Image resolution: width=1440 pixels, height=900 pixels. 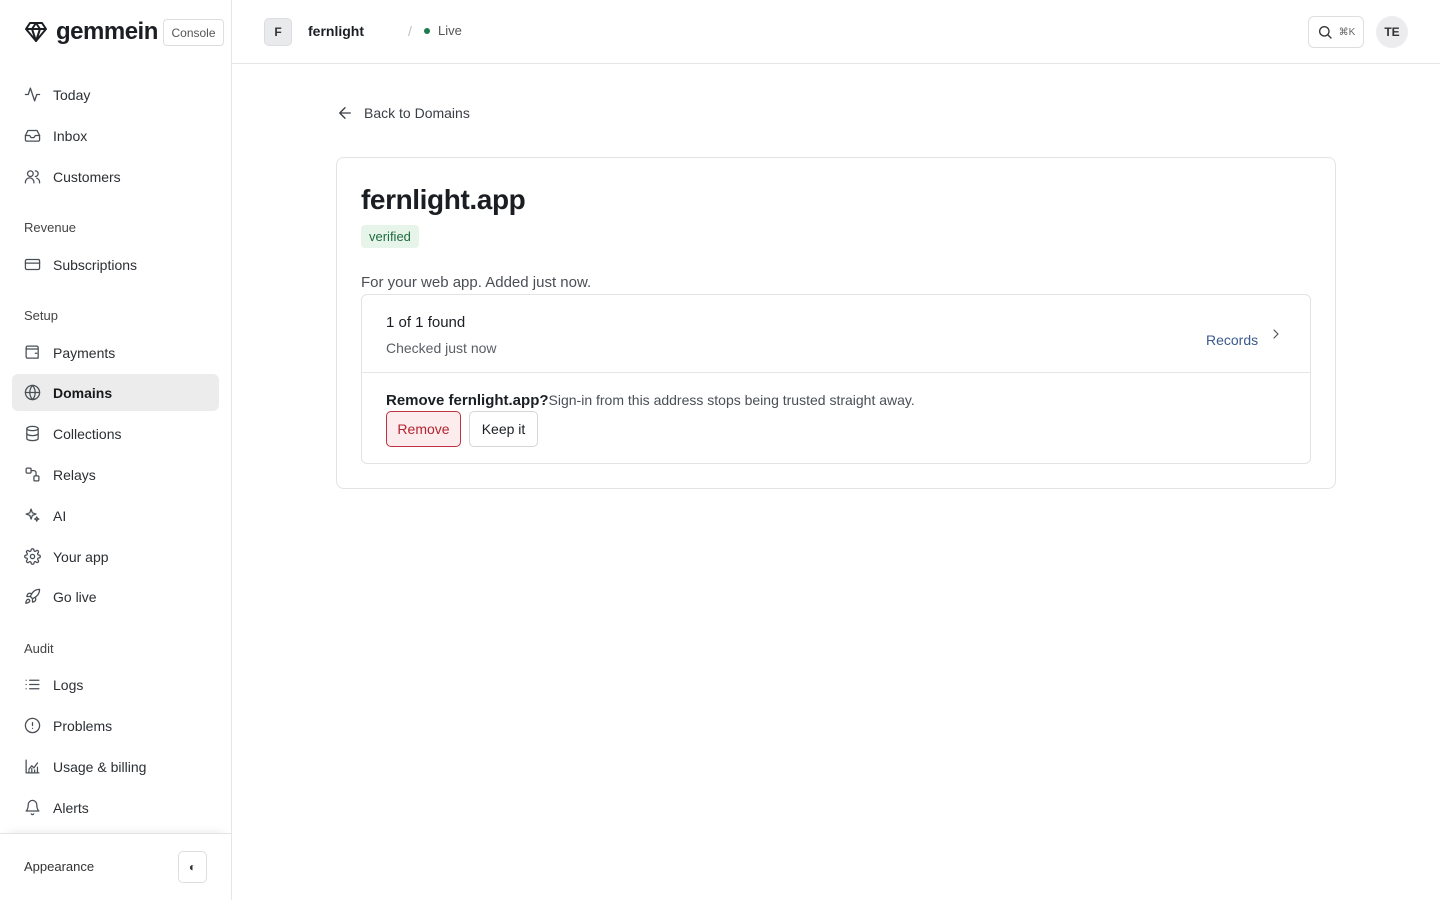 I want to click on page-title: fernlight.app, so click(x=443, y=199).